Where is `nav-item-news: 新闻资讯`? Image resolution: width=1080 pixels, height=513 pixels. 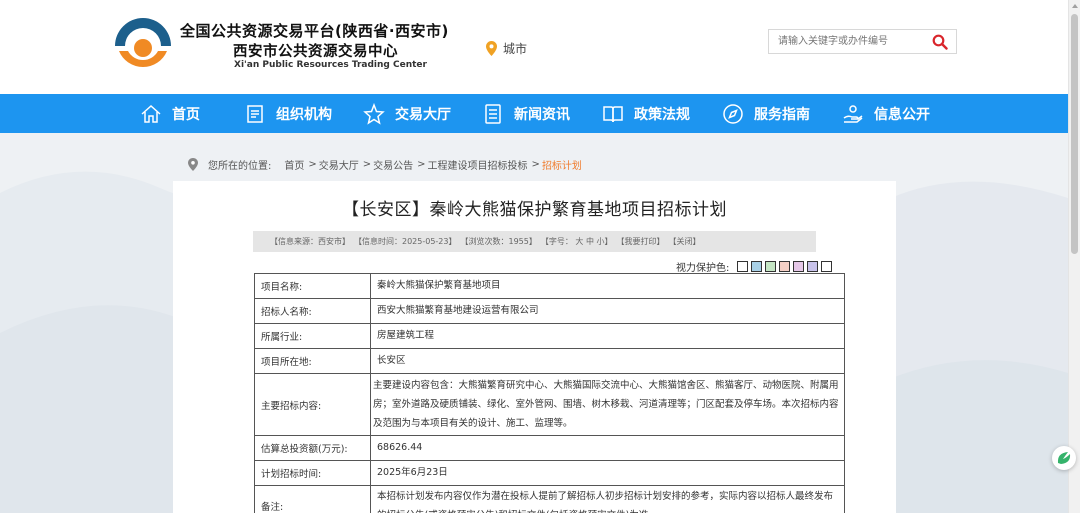 nav-item-news: 新闻资讯 is located at coordinates (526, 113).